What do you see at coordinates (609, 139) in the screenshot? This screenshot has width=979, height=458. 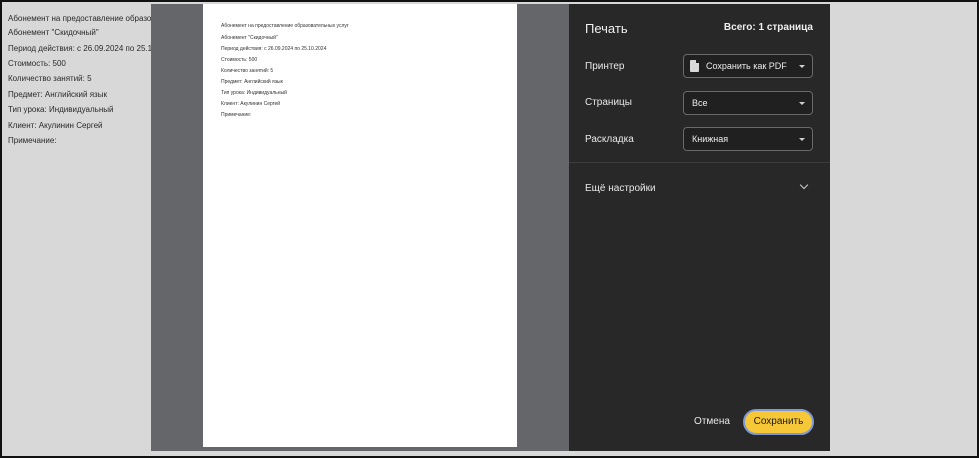 I see `layout-label: Раскладка` at bounding box center [609, 139].